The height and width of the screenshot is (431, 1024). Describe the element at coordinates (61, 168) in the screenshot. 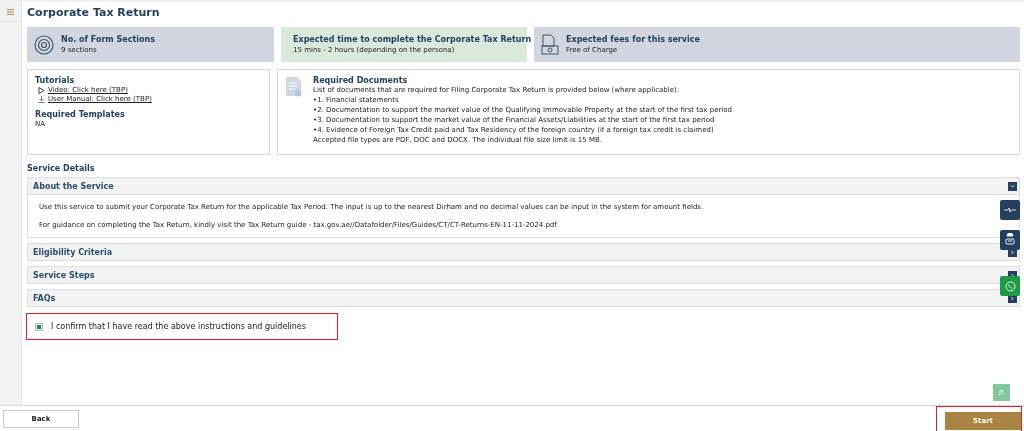

I see `section-heading: Service Details` at that location.